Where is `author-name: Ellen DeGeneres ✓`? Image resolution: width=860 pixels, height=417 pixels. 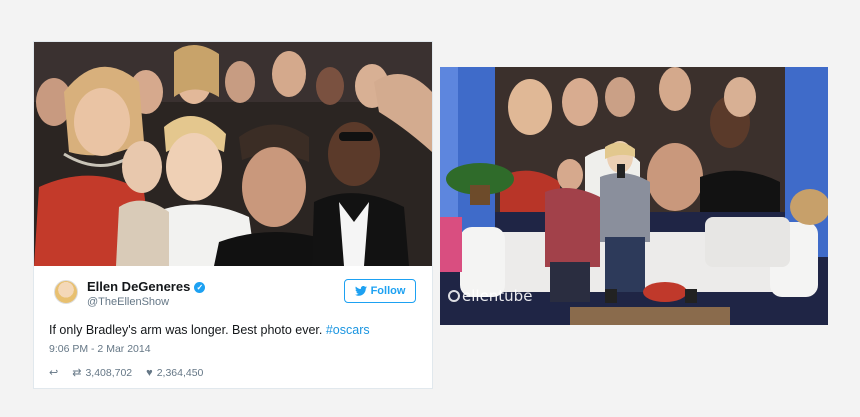
author-name: Ellen DeGeneres ✓ is located at coordinates (146, 286).